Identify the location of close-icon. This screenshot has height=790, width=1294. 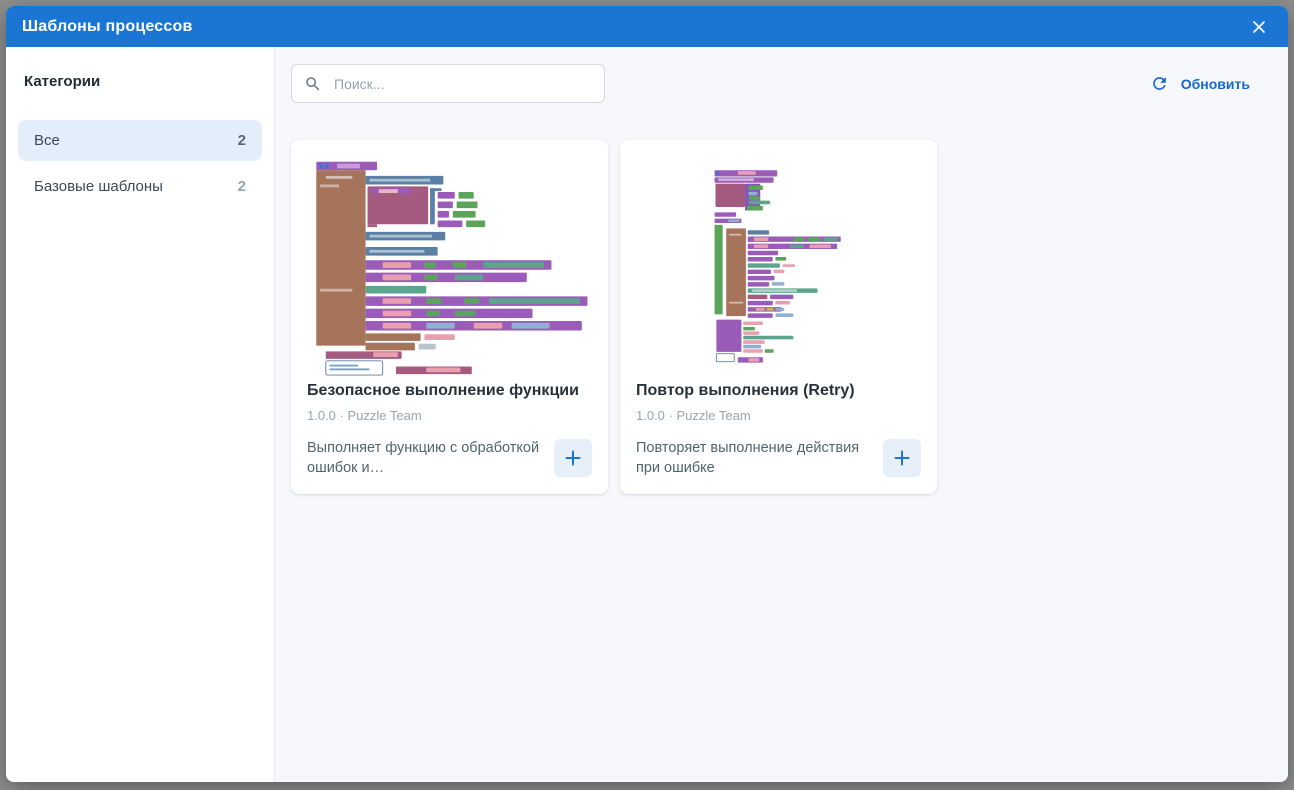
(1259, 26).